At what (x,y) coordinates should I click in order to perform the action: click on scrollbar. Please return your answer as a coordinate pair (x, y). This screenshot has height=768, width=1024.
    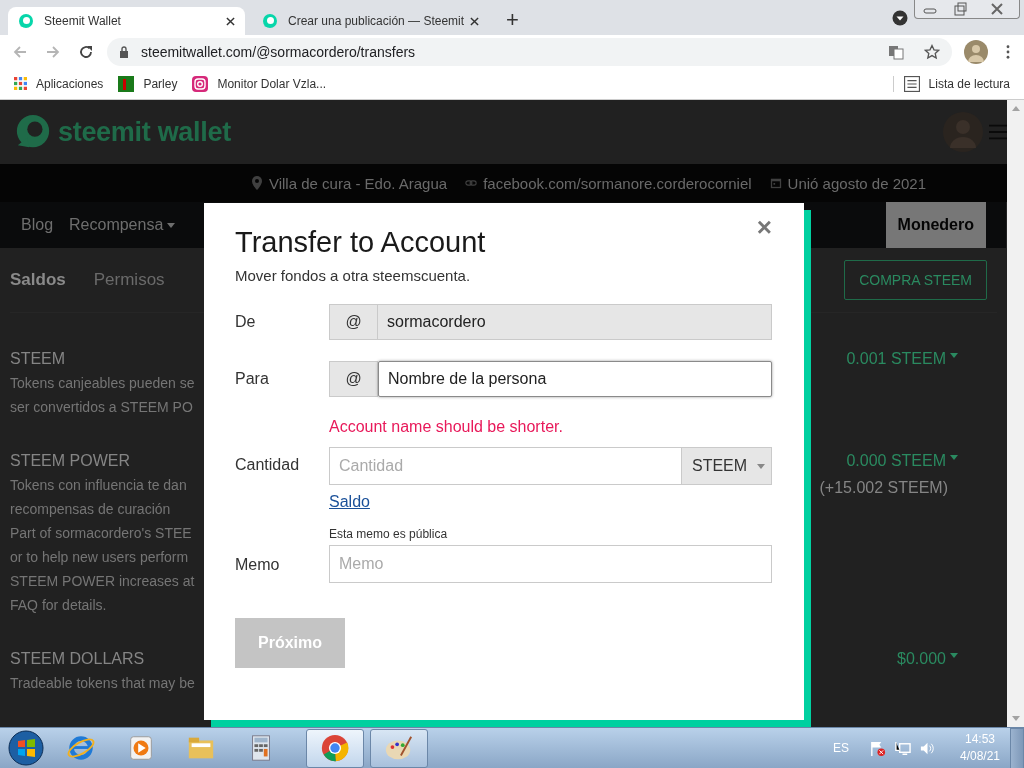
    Looking at the image, I should click on (1015, 413).